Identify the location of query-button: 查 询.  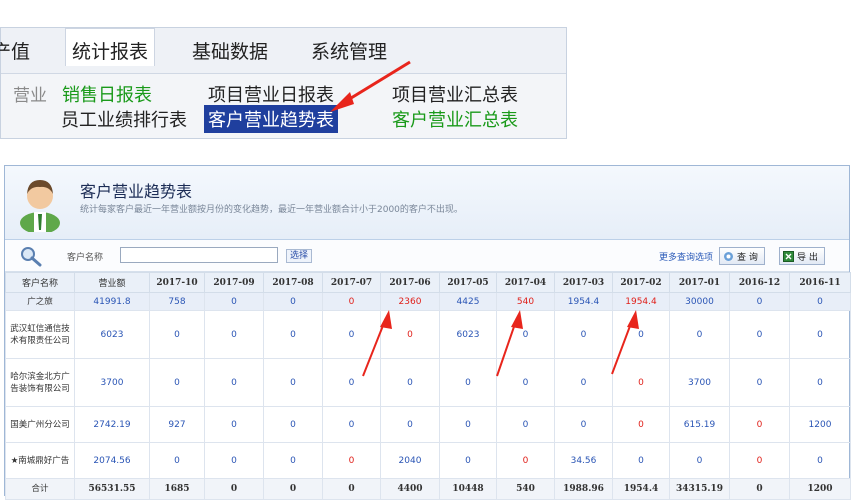
(742, 256).